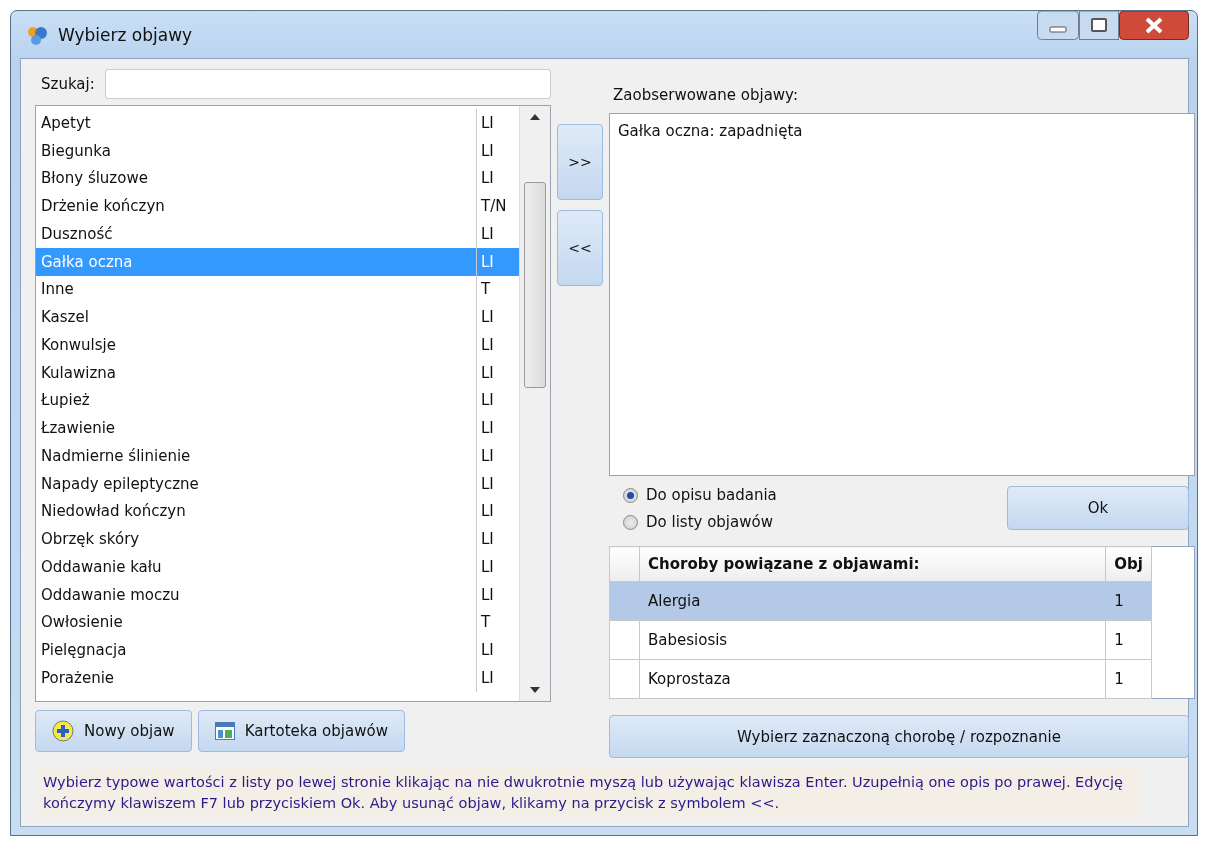 Image resolution: width=1206 pixels, height=843 pixels. Describe the element at coordinates (224, 731) in the screenshot. I see `table-icon` at that location.